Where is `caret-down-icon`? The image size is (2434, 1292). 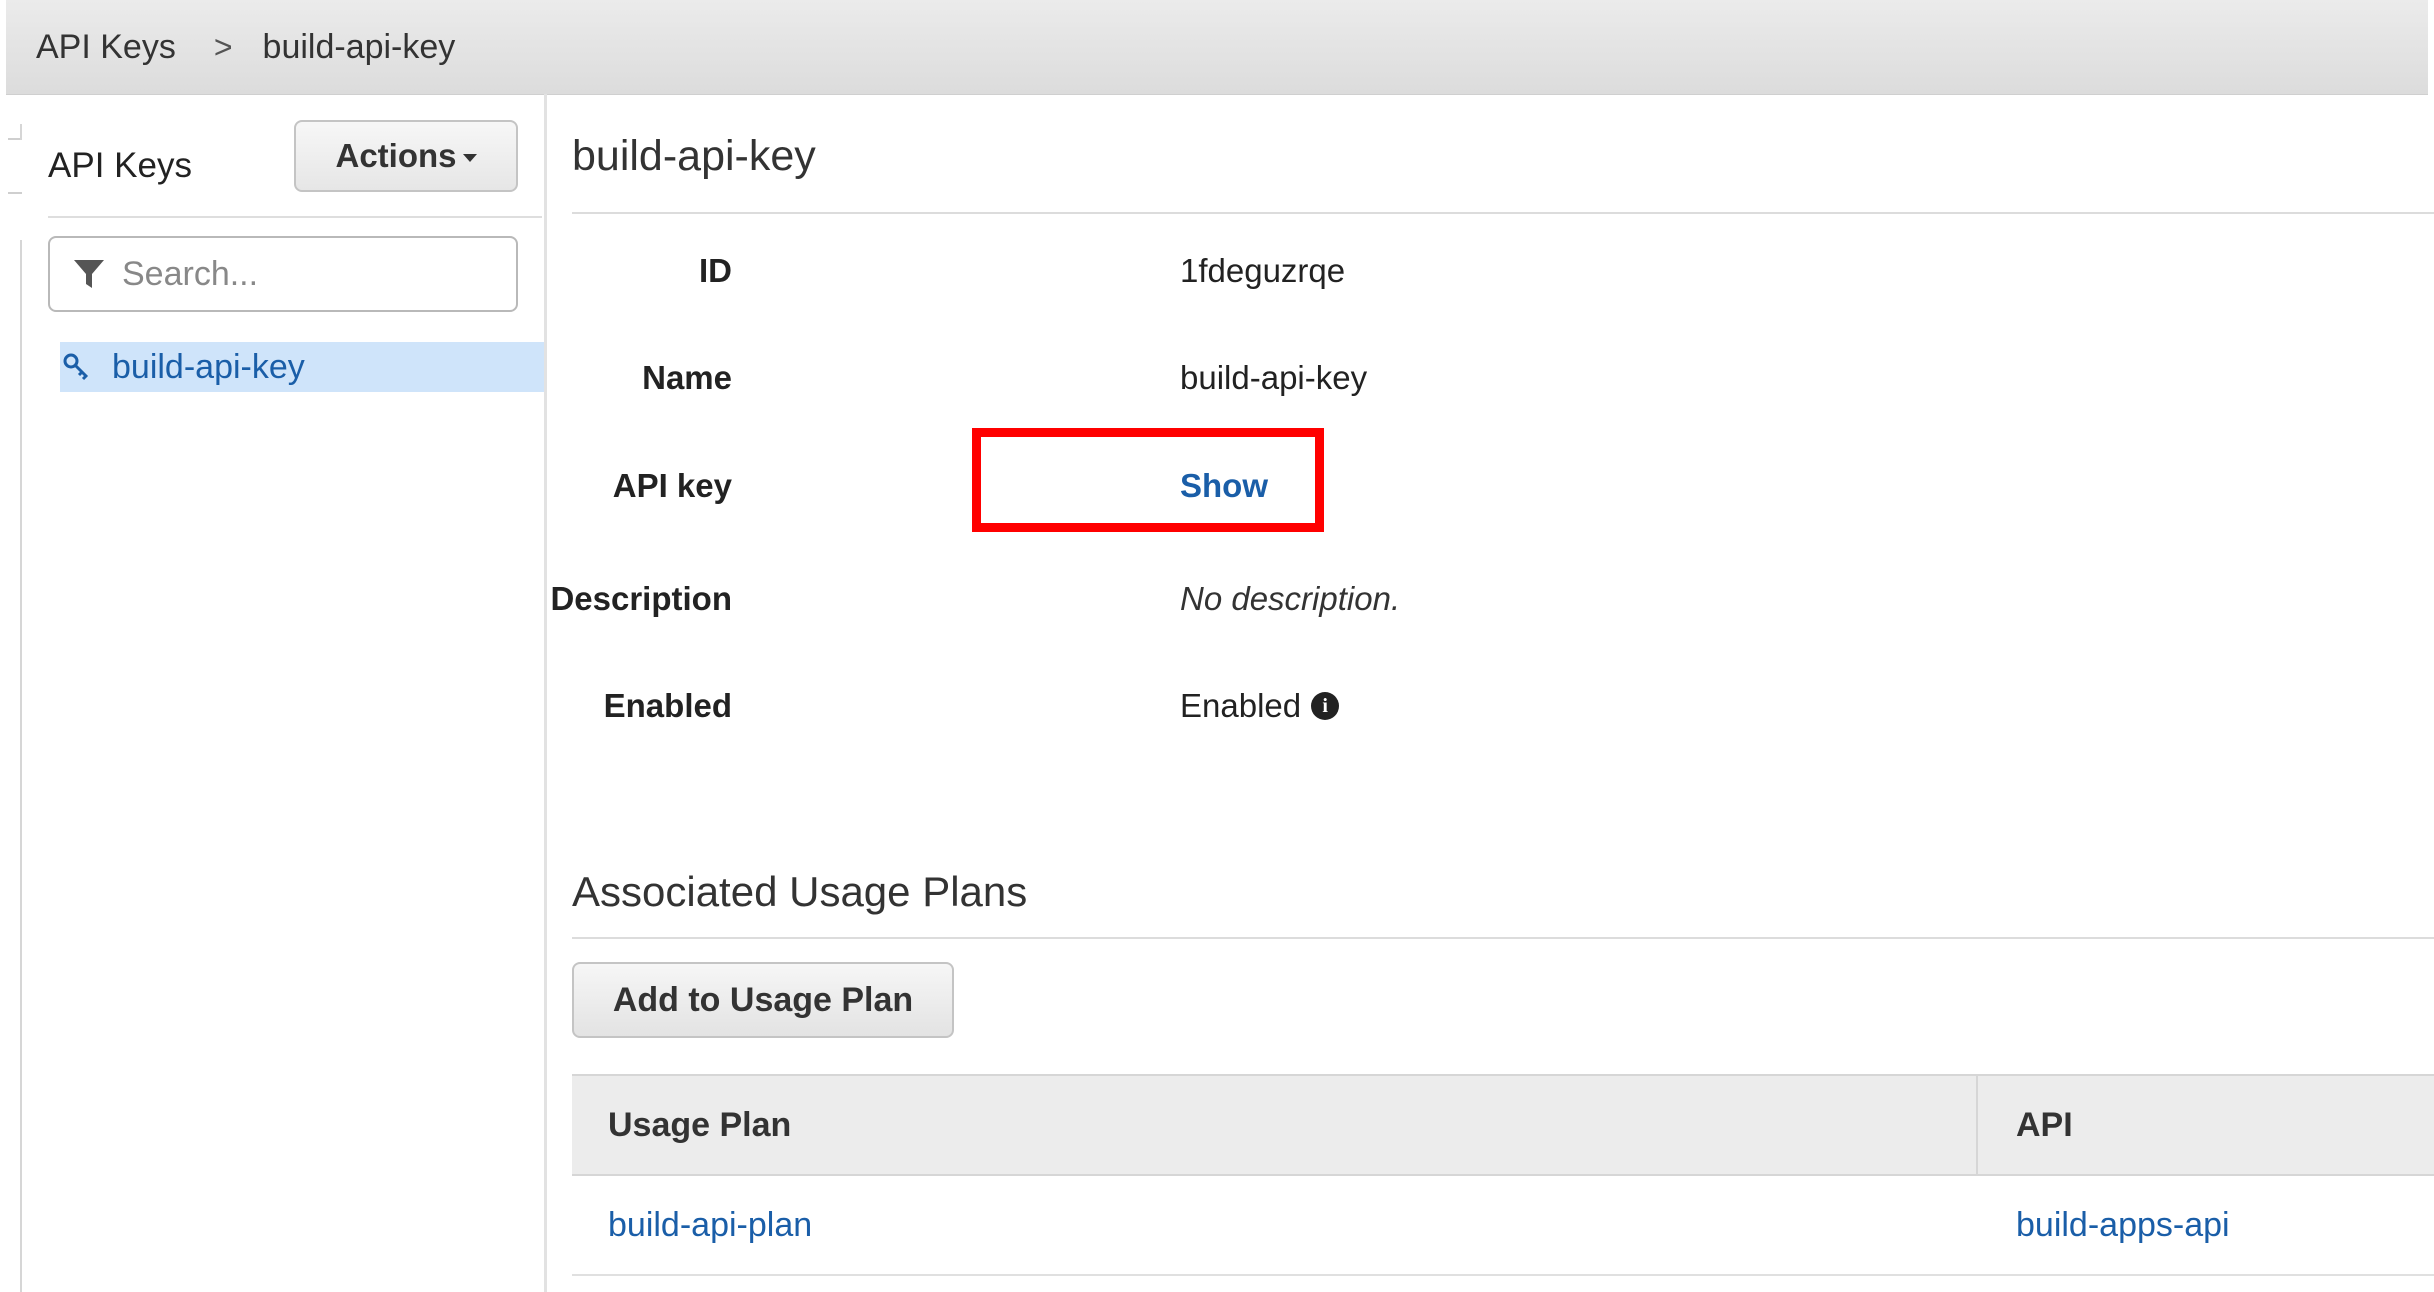
caret-down-icon is located at coordinates (469, 158).